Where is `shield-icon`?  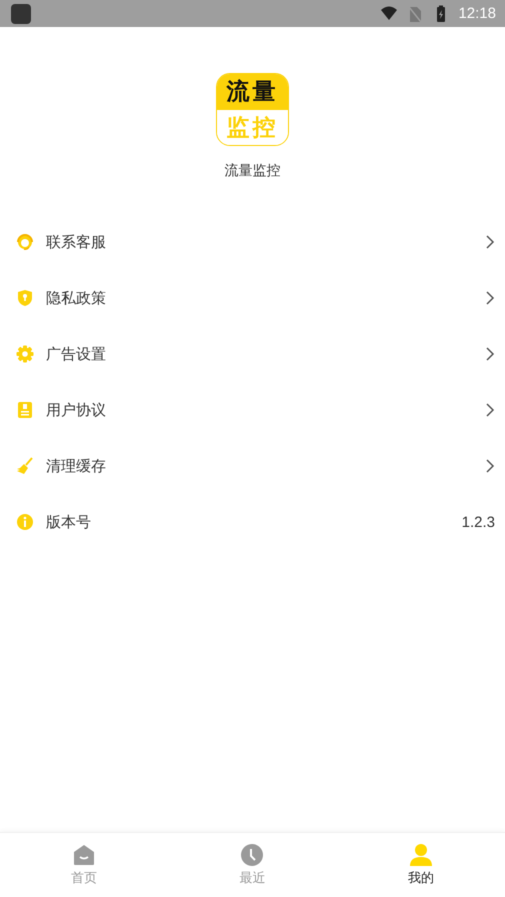
shield-icon is located at coordinates (25, 298).